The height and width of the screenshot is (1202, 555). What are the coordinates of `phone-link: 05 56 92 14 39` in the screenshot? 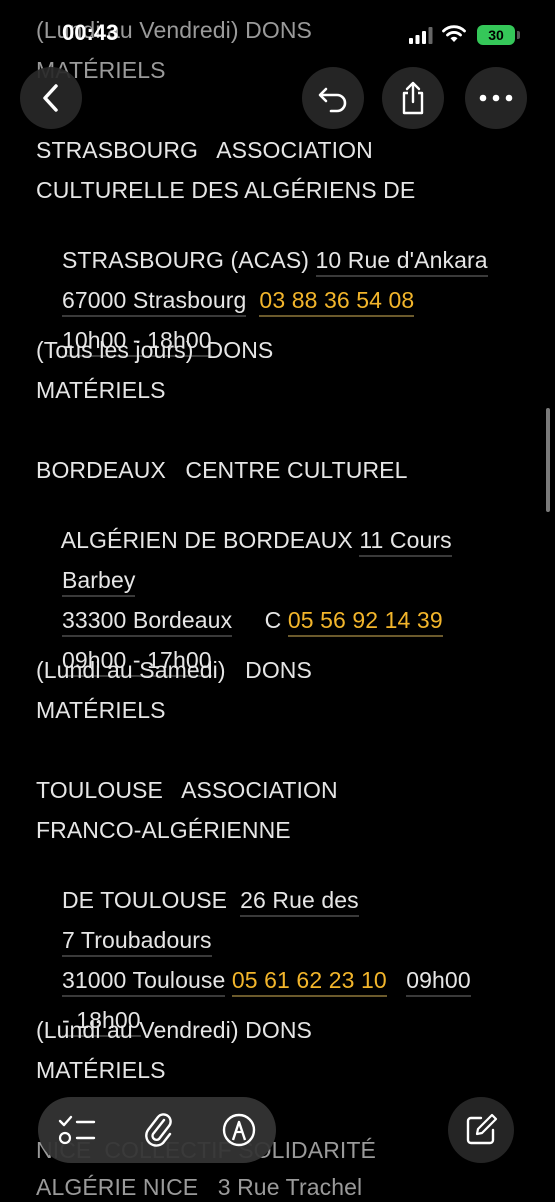 It's located at (365, 622).